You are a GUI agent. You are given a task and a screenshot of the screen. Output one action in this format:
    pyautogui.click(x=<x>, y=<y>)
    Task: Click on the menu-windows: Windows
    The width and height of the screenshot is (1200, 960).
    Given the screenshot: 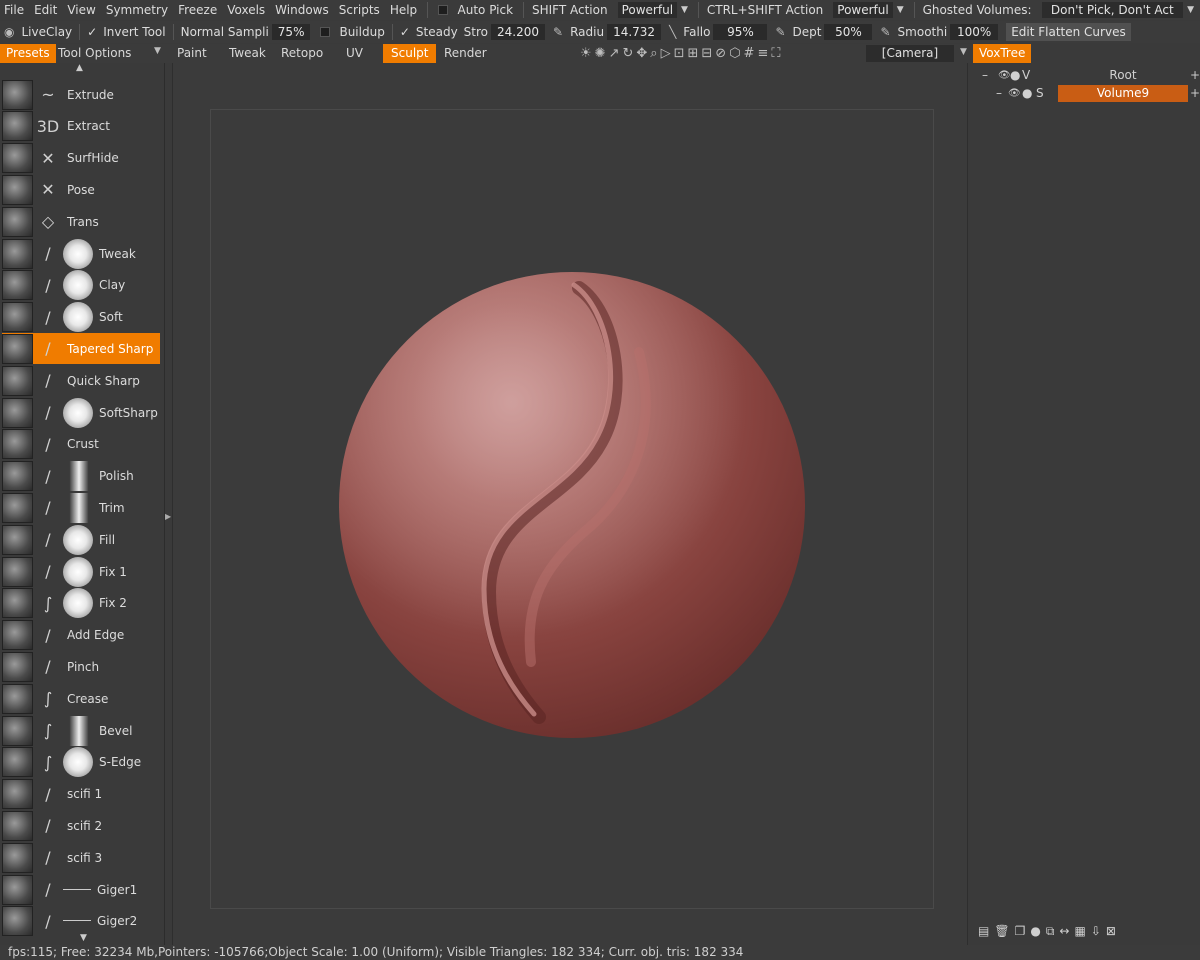 What is the action you would take?
    pyautogui.click(x=303, y=10)
    